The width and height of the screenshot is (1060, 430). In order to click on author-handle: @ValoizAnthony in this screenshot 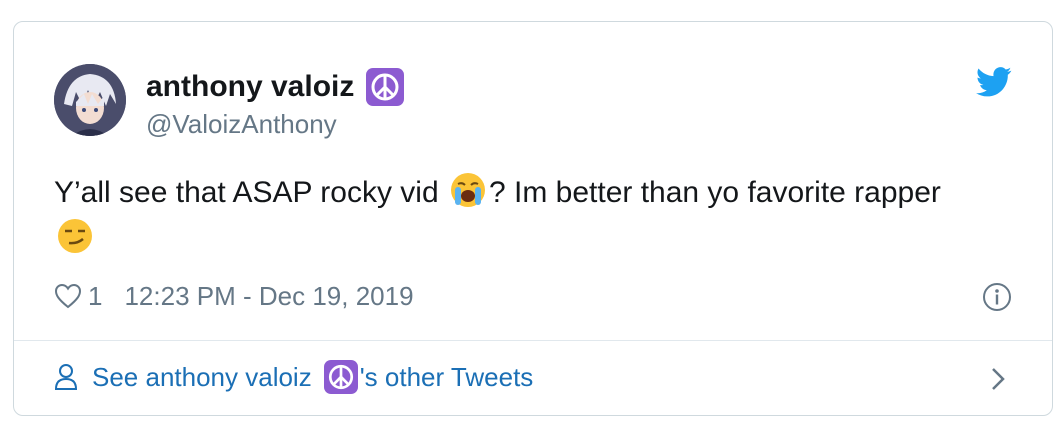, I will do `click(241, 124)`.